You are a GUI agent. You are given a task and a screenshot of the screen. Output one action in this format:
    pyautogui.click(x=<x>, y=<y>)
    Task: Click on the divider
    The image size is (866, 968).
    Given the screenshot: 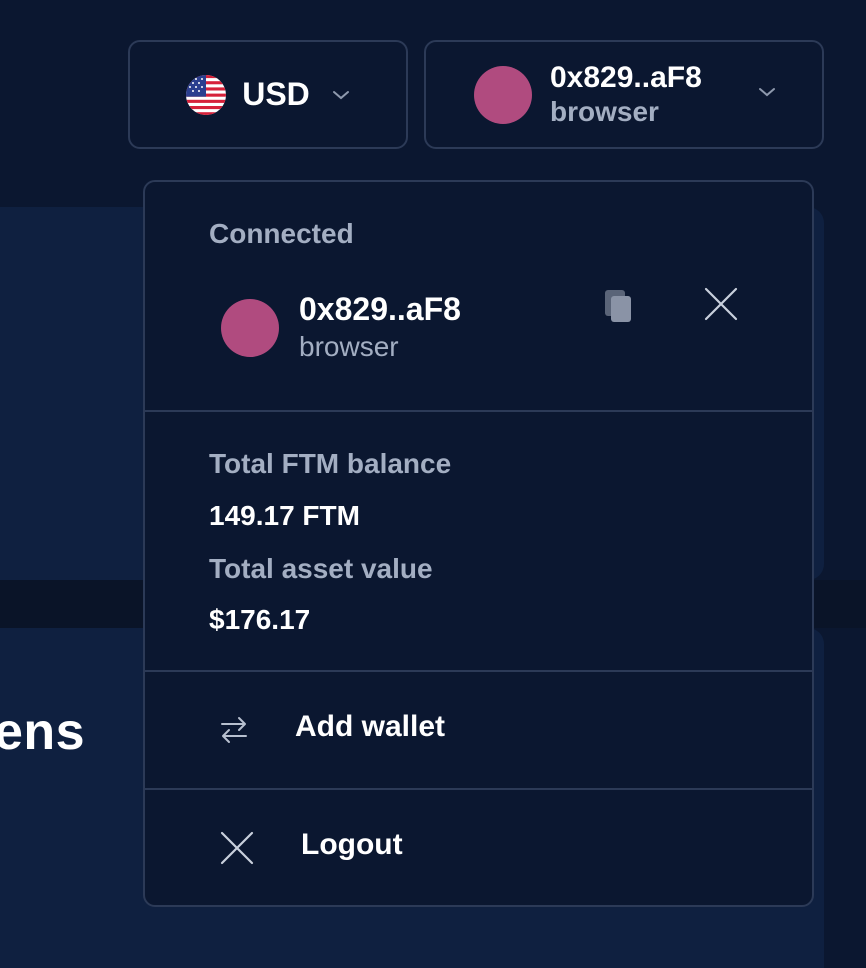 What is the action you would take?
    pyautogui.click(x=478, y=411)
    